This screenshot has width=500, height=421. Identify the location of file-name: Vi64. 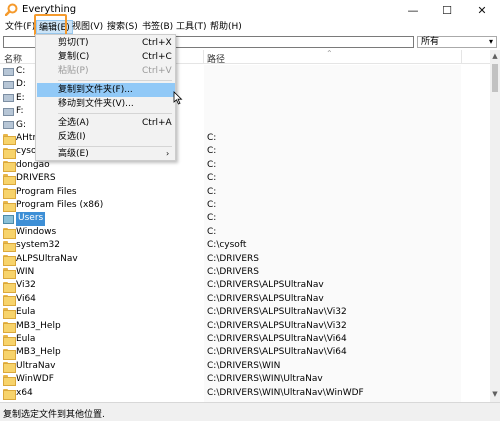
(26, 298).